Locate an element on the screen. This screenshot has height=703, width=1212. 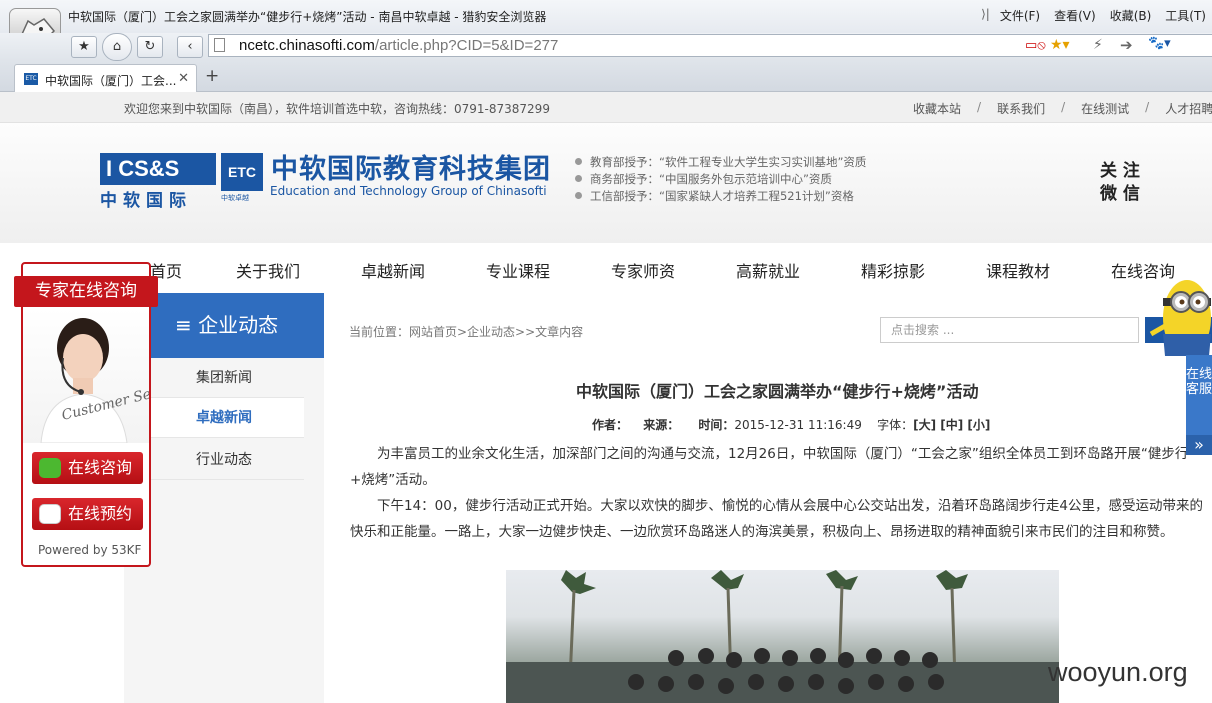
etc-favicon-icon: ETC is located at coordinates (31, 79).